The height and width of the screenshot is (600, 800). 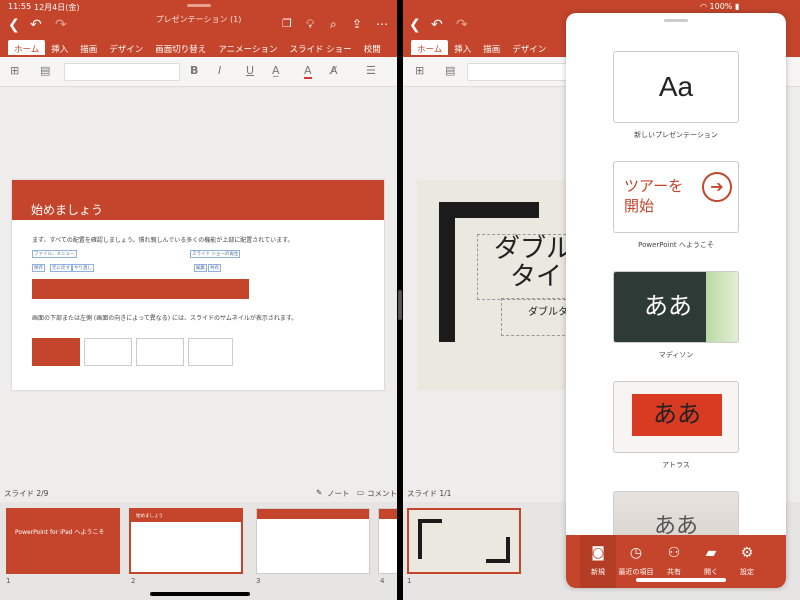 I want to click on italic-icon: I, so click(x=219, y=70).